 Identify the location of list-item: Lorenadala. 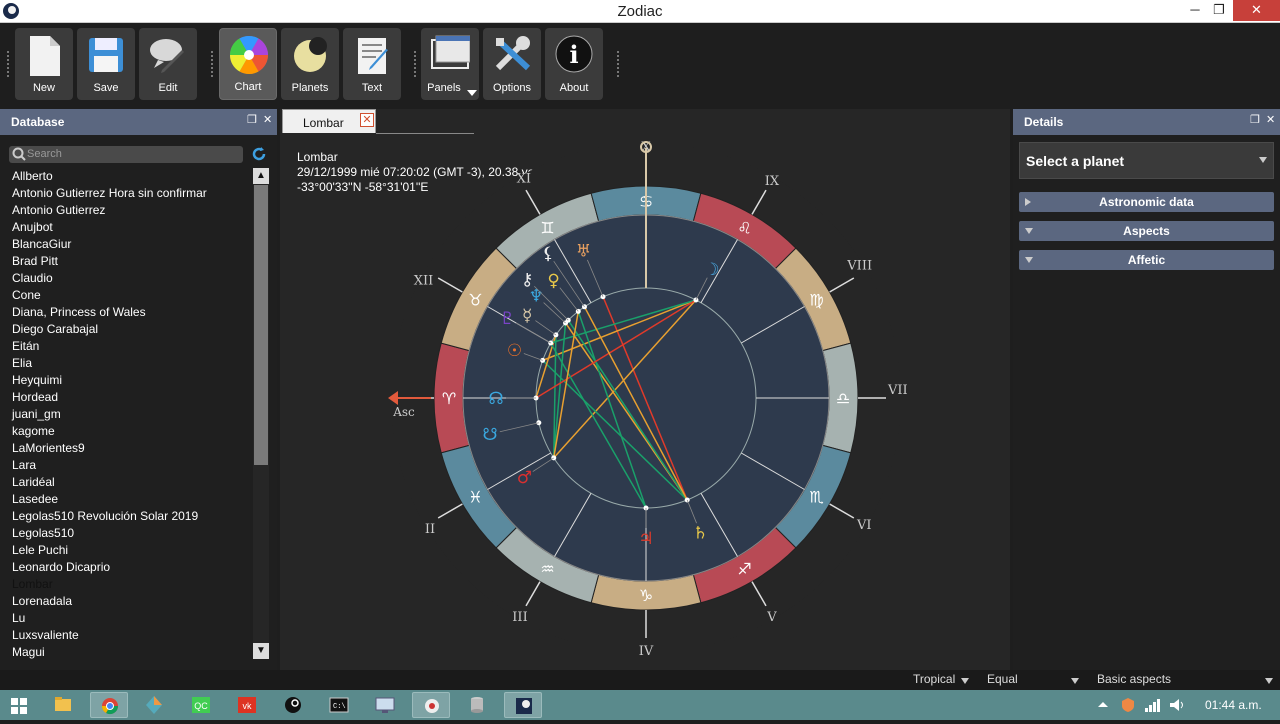
(126, 601).